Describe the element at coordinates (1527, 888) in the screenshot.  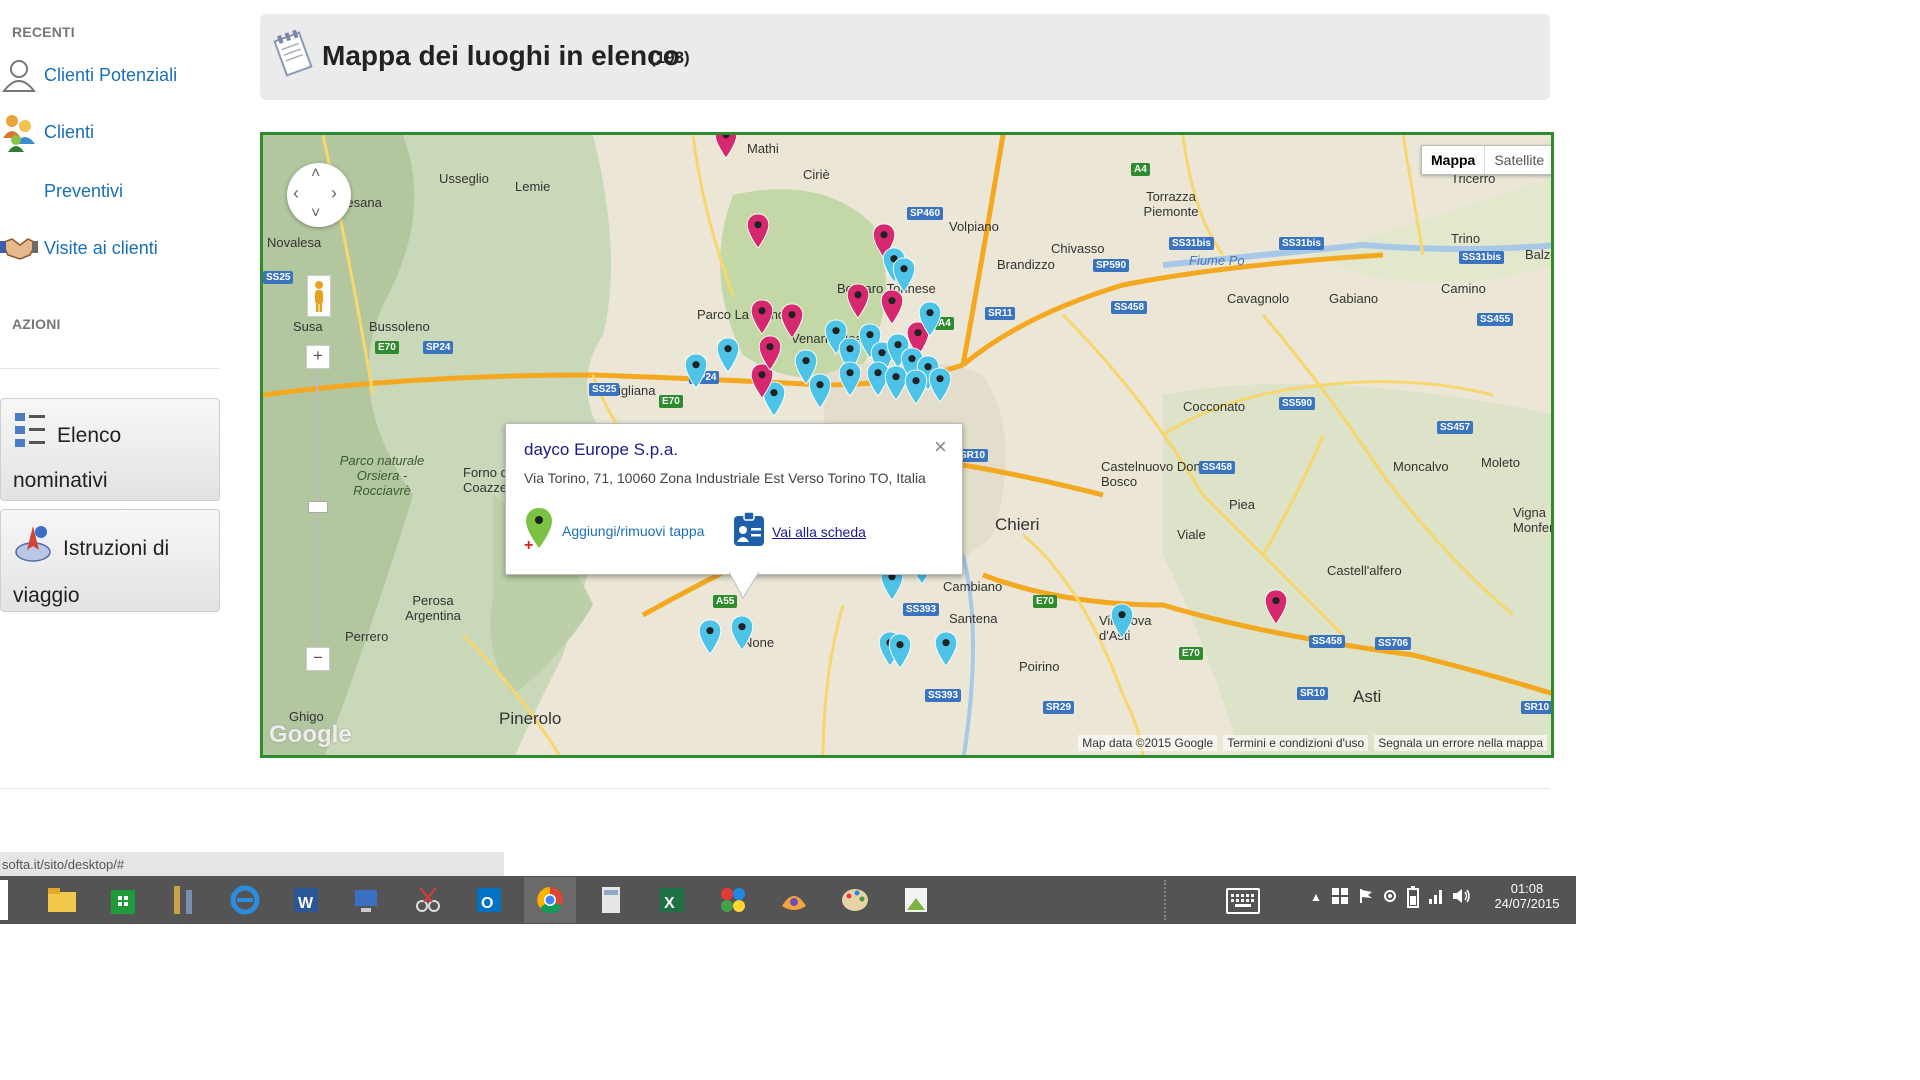
I see `clock-time: 01:08` at that location.